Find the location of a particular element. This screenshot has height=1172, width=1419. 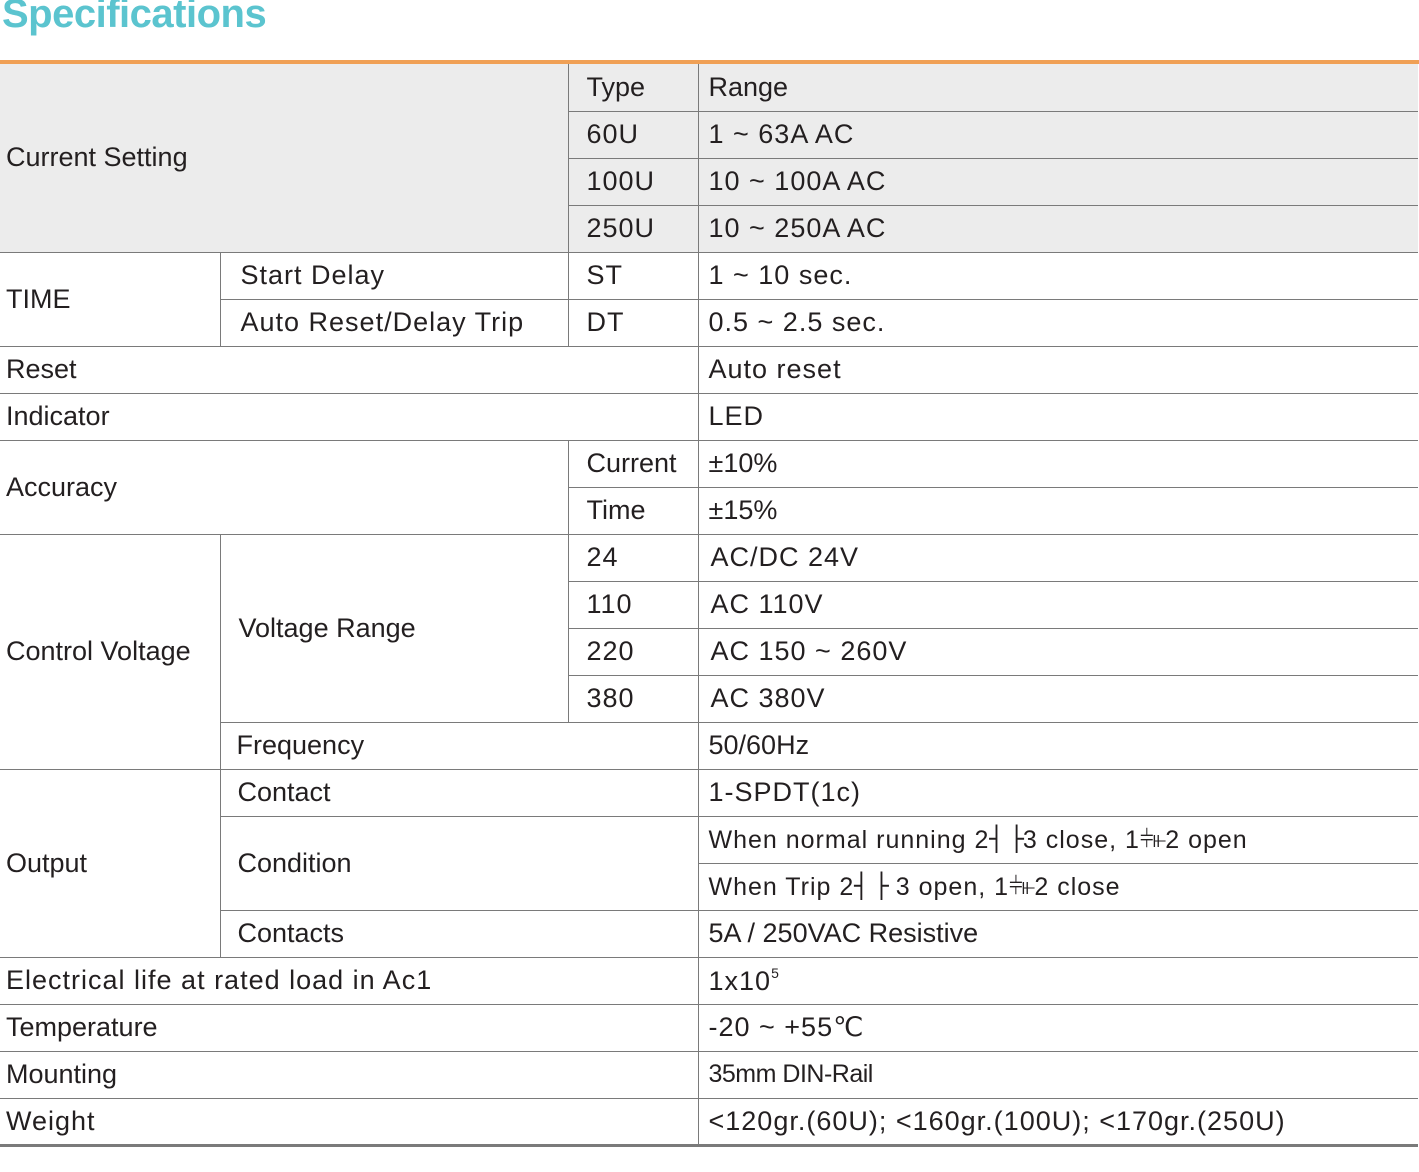

range-cell: 1 ~ 63A AC is located at coordinates (1057, 135).